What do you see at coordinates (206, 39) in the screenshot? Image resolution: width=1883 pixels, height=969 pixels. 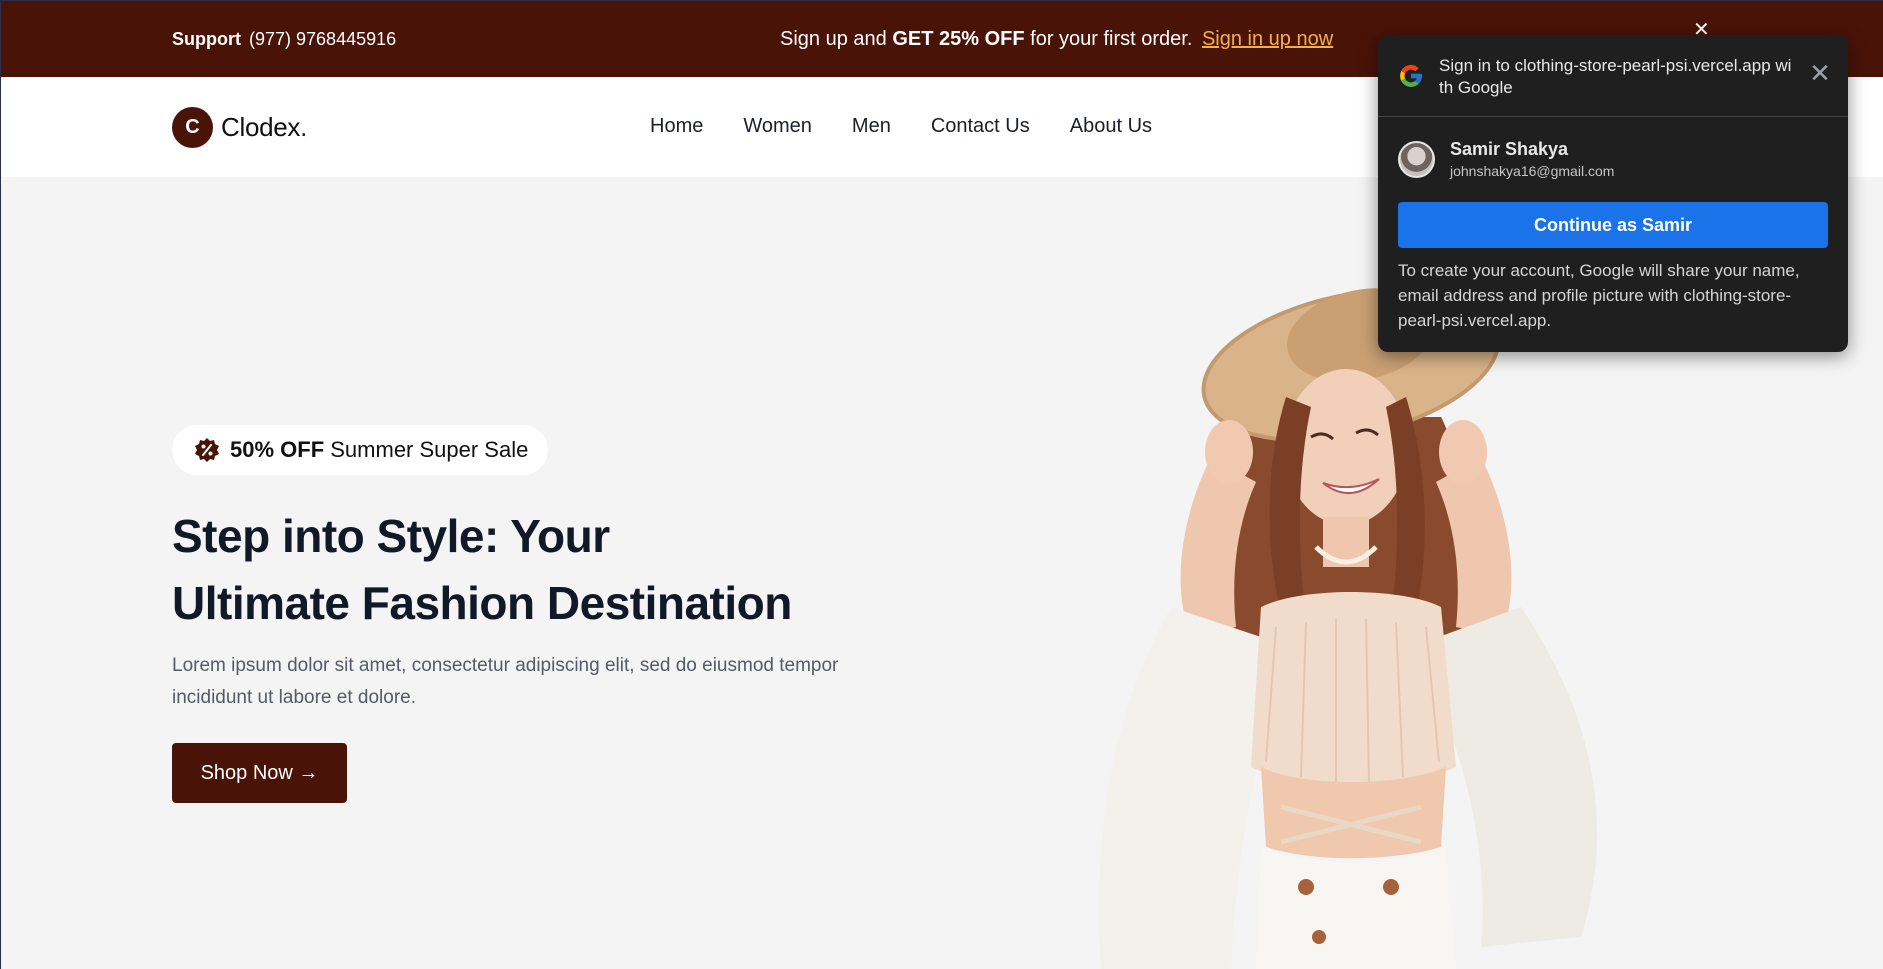 I see `support-label: Support` at bounding box center [206, 39].